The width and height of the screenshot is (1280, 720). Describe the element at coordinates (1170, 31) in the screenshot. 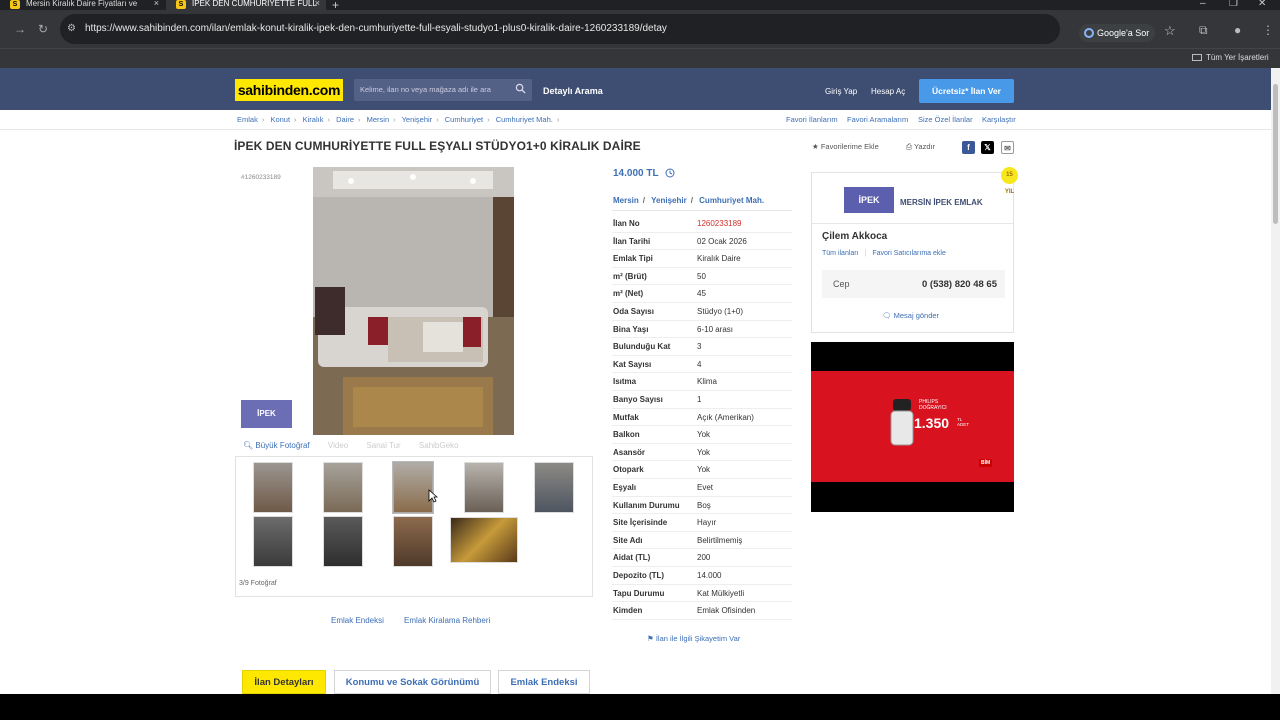

I see `bookmark-star-icon: ☆` at that location.